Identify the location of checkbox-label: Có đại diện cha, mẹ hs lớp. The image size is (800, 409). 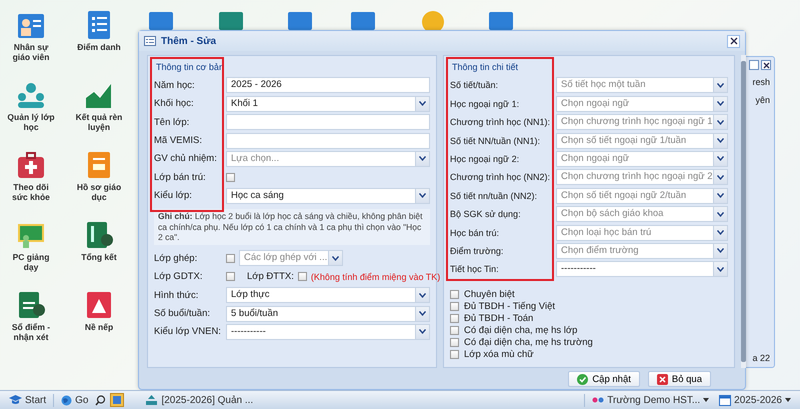
(521, 330).